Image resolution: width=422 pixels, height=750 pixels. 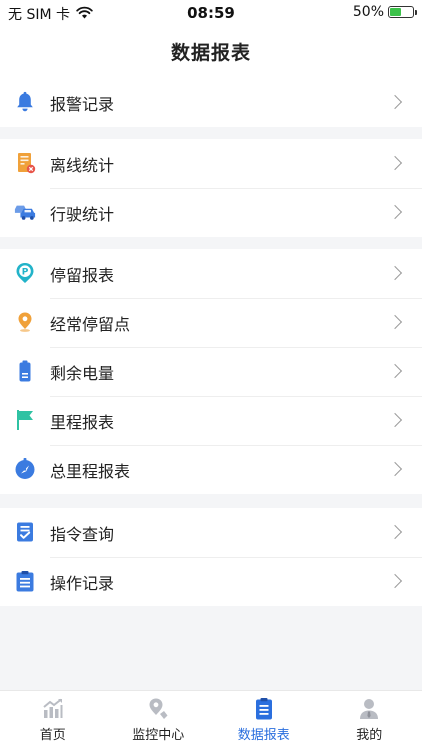 What do you see at coordinates (264, 709) in the screenshot?
I see `report-icon` at bounding box center [264, 709].